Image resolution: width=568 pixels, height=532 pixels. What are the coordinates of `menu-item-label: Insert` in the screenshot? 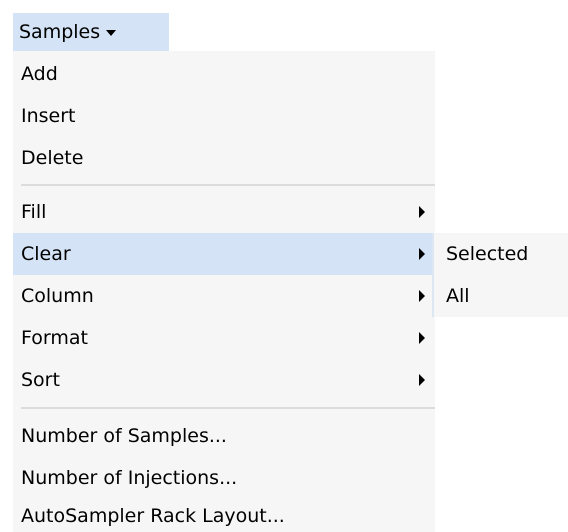 It's located at (48, 116).